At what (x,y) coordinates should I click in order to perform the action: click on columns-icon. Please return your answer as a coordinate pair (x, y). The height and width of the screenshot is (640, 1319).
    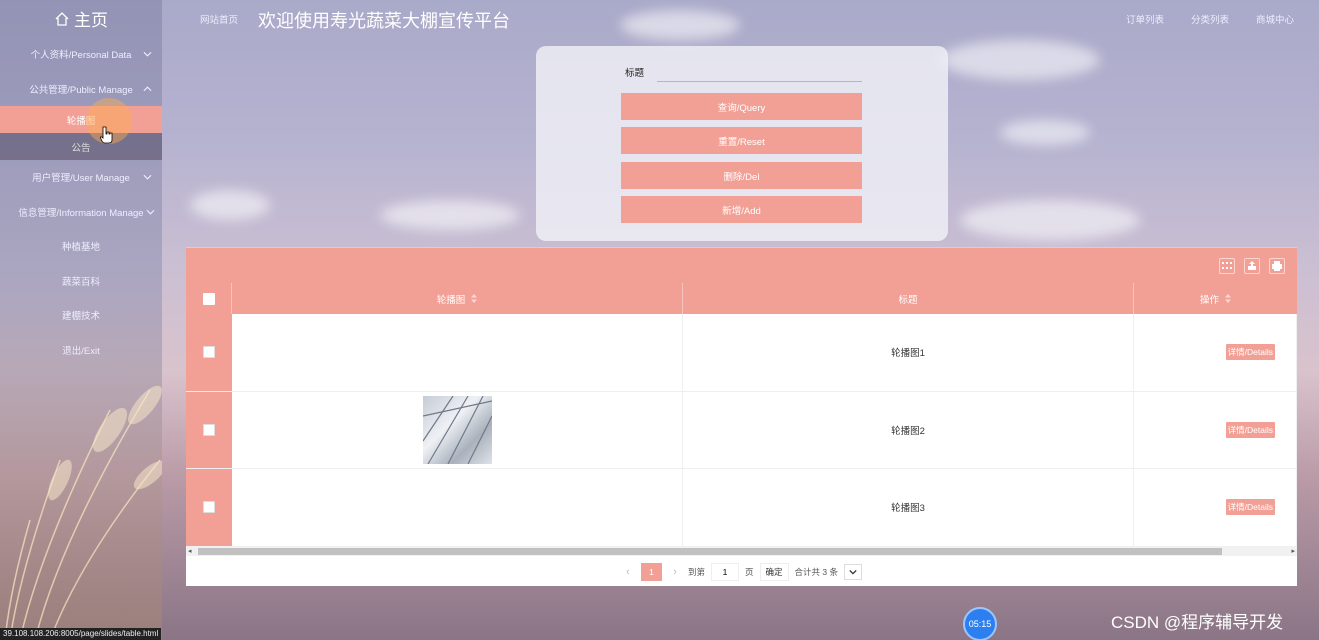
    Looking at the image, I should click on (1227, 266).